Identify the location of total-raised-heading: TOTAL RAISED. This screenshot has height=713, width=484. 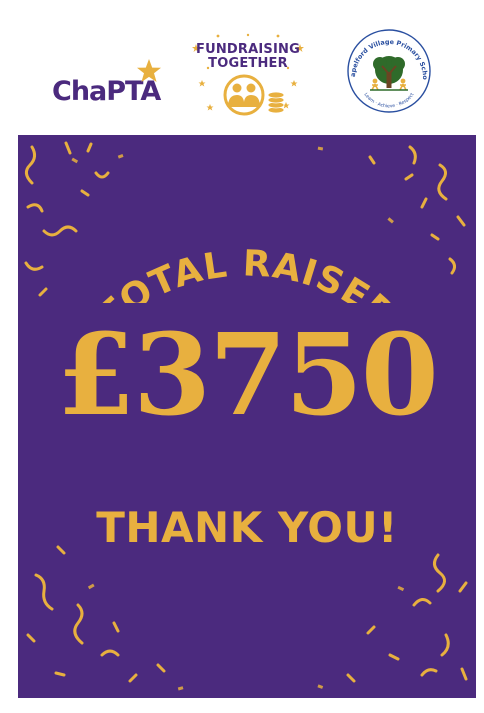
(246, 273).